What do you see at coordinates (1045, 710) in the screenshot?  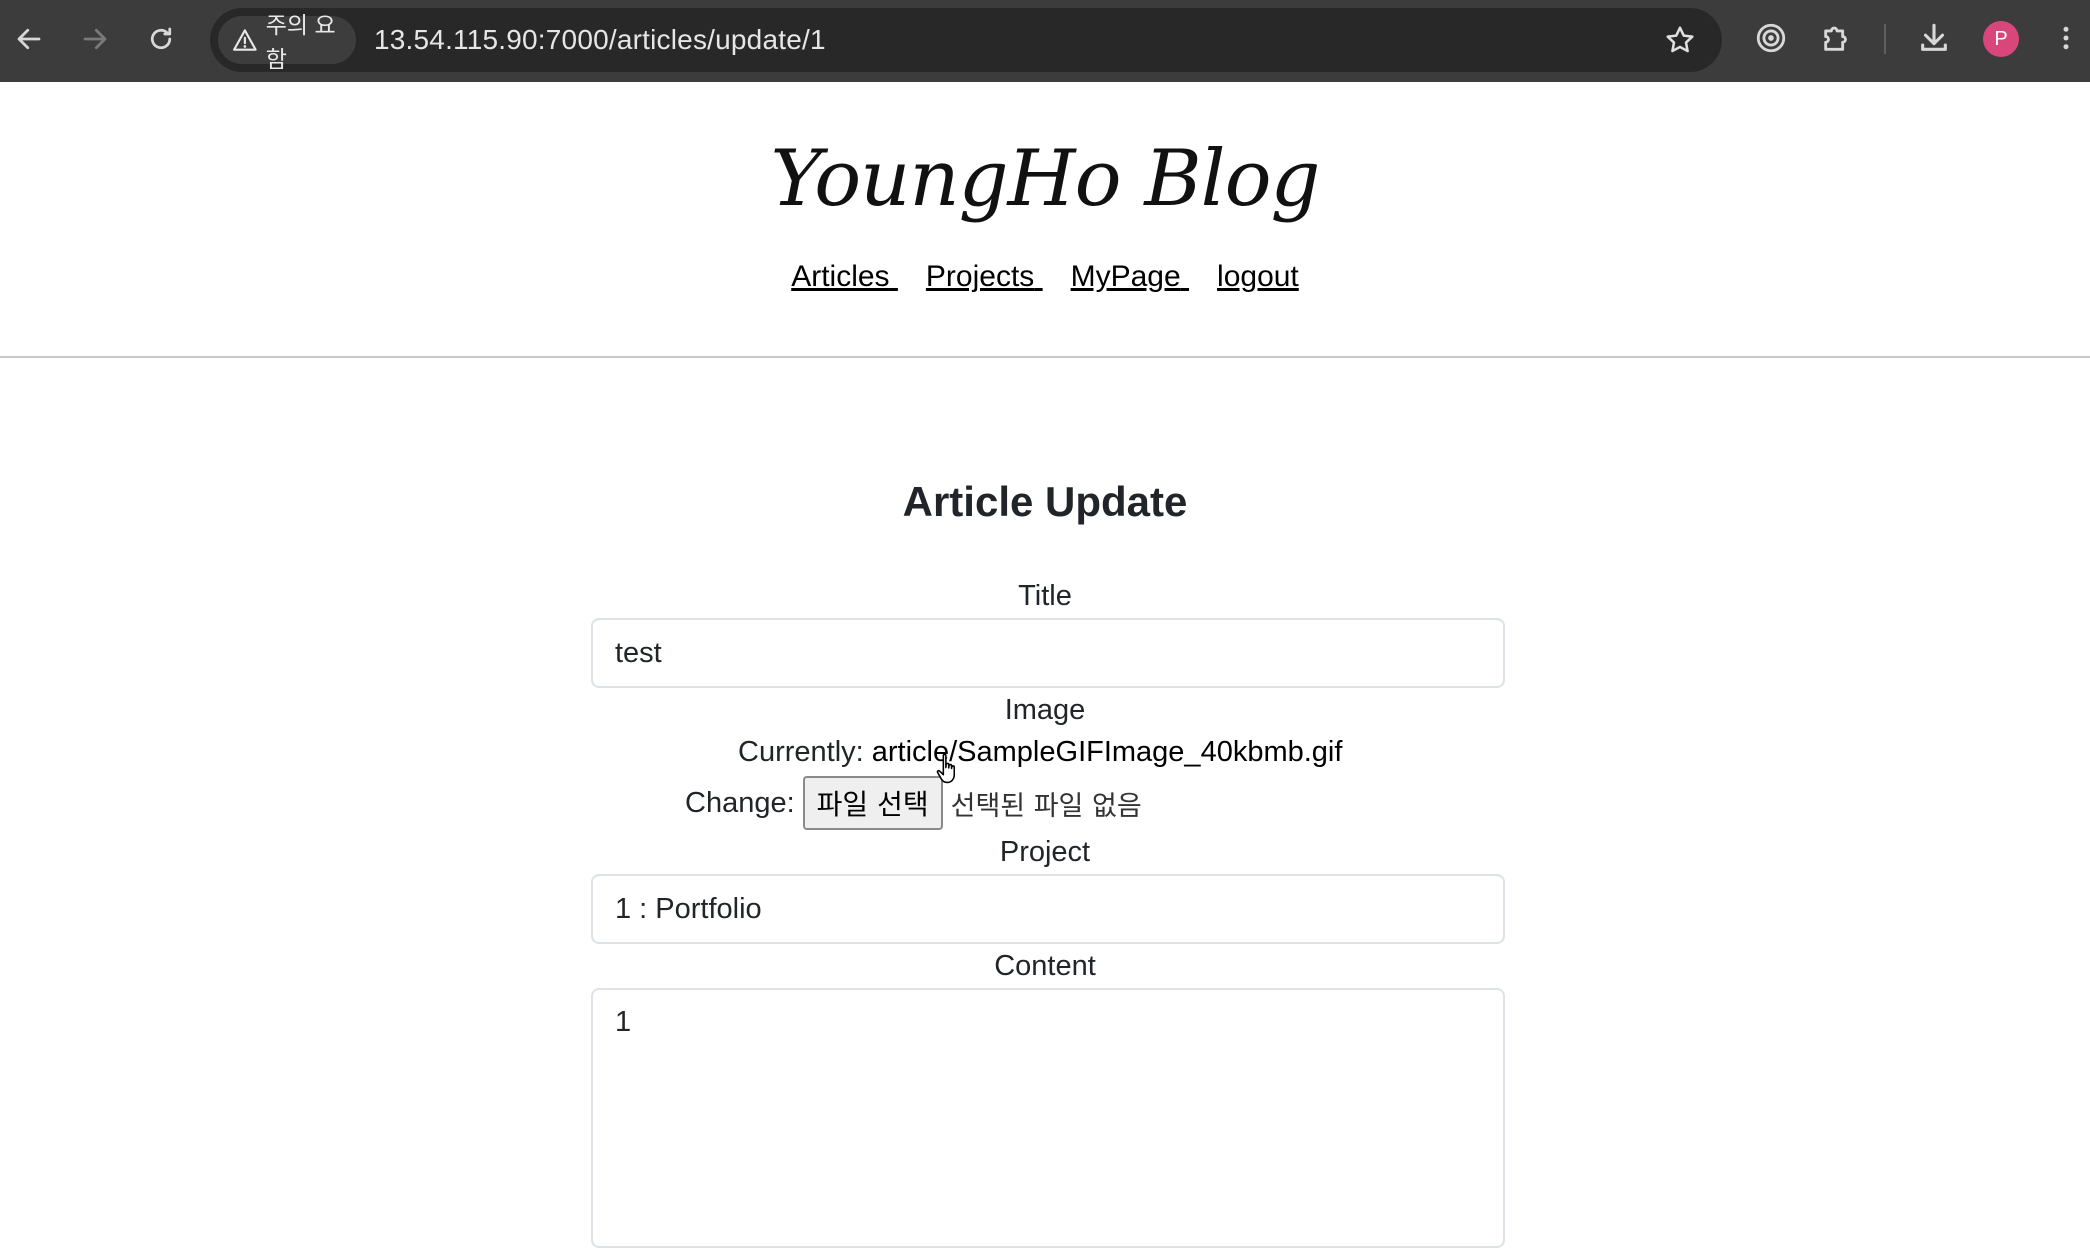 I see `image-label: Image` at bounding box center [1045, 710].